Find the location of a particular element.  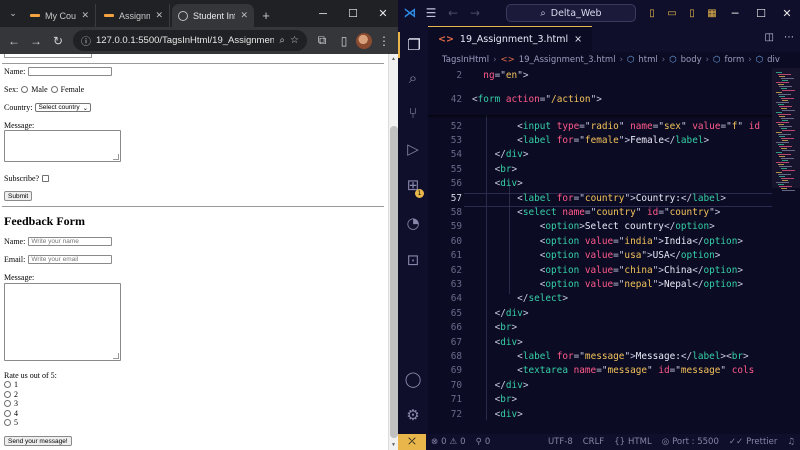

submit-button: Submit is located at coordinates (18, 196).